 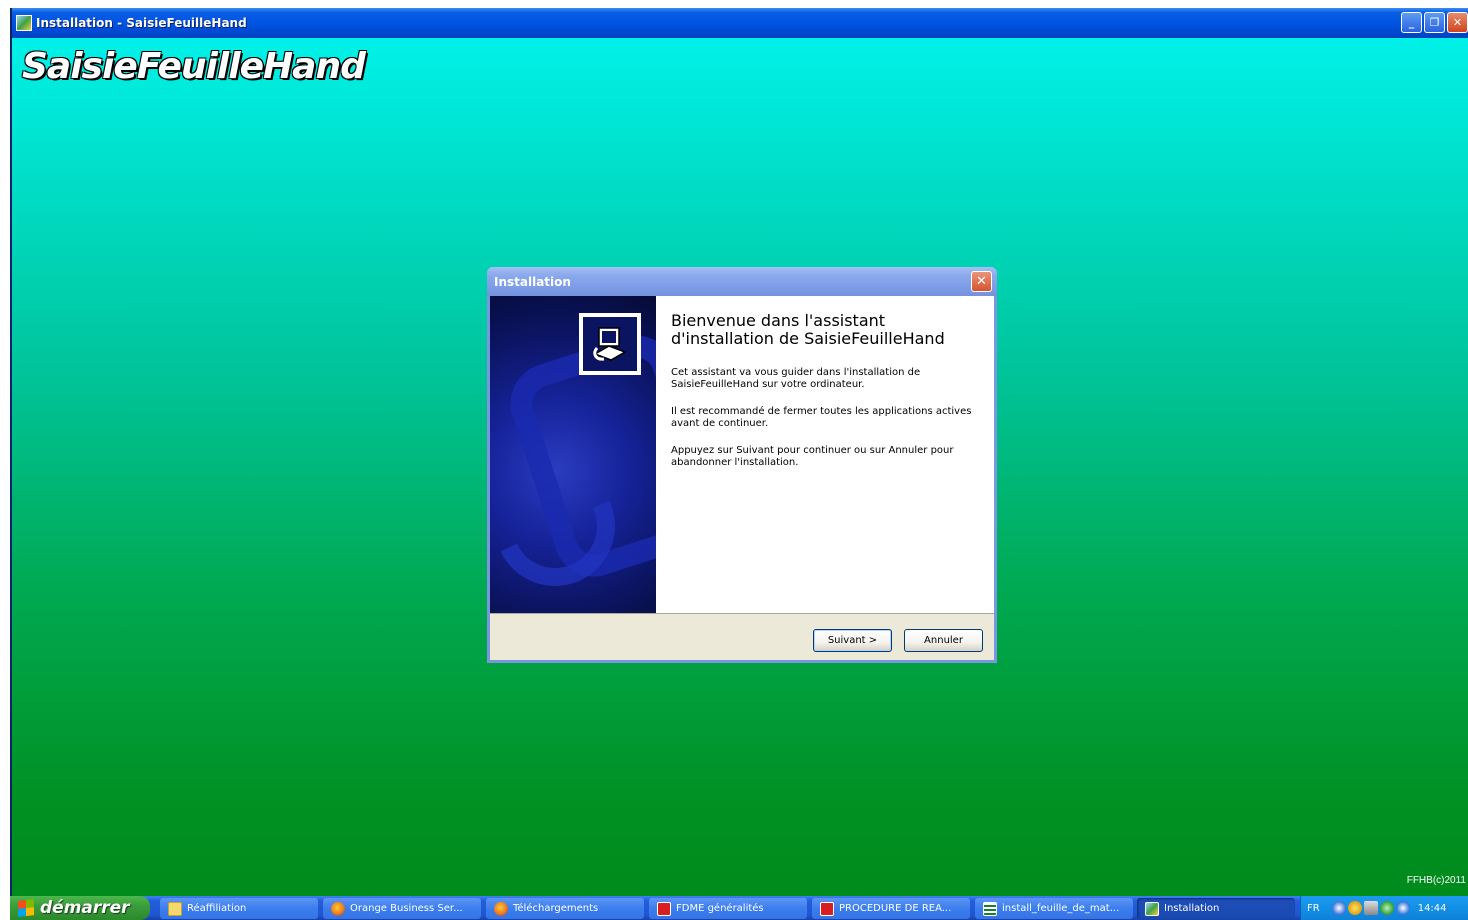 I want to click on maximize-button: ❐, so click(x=1434, y=22).